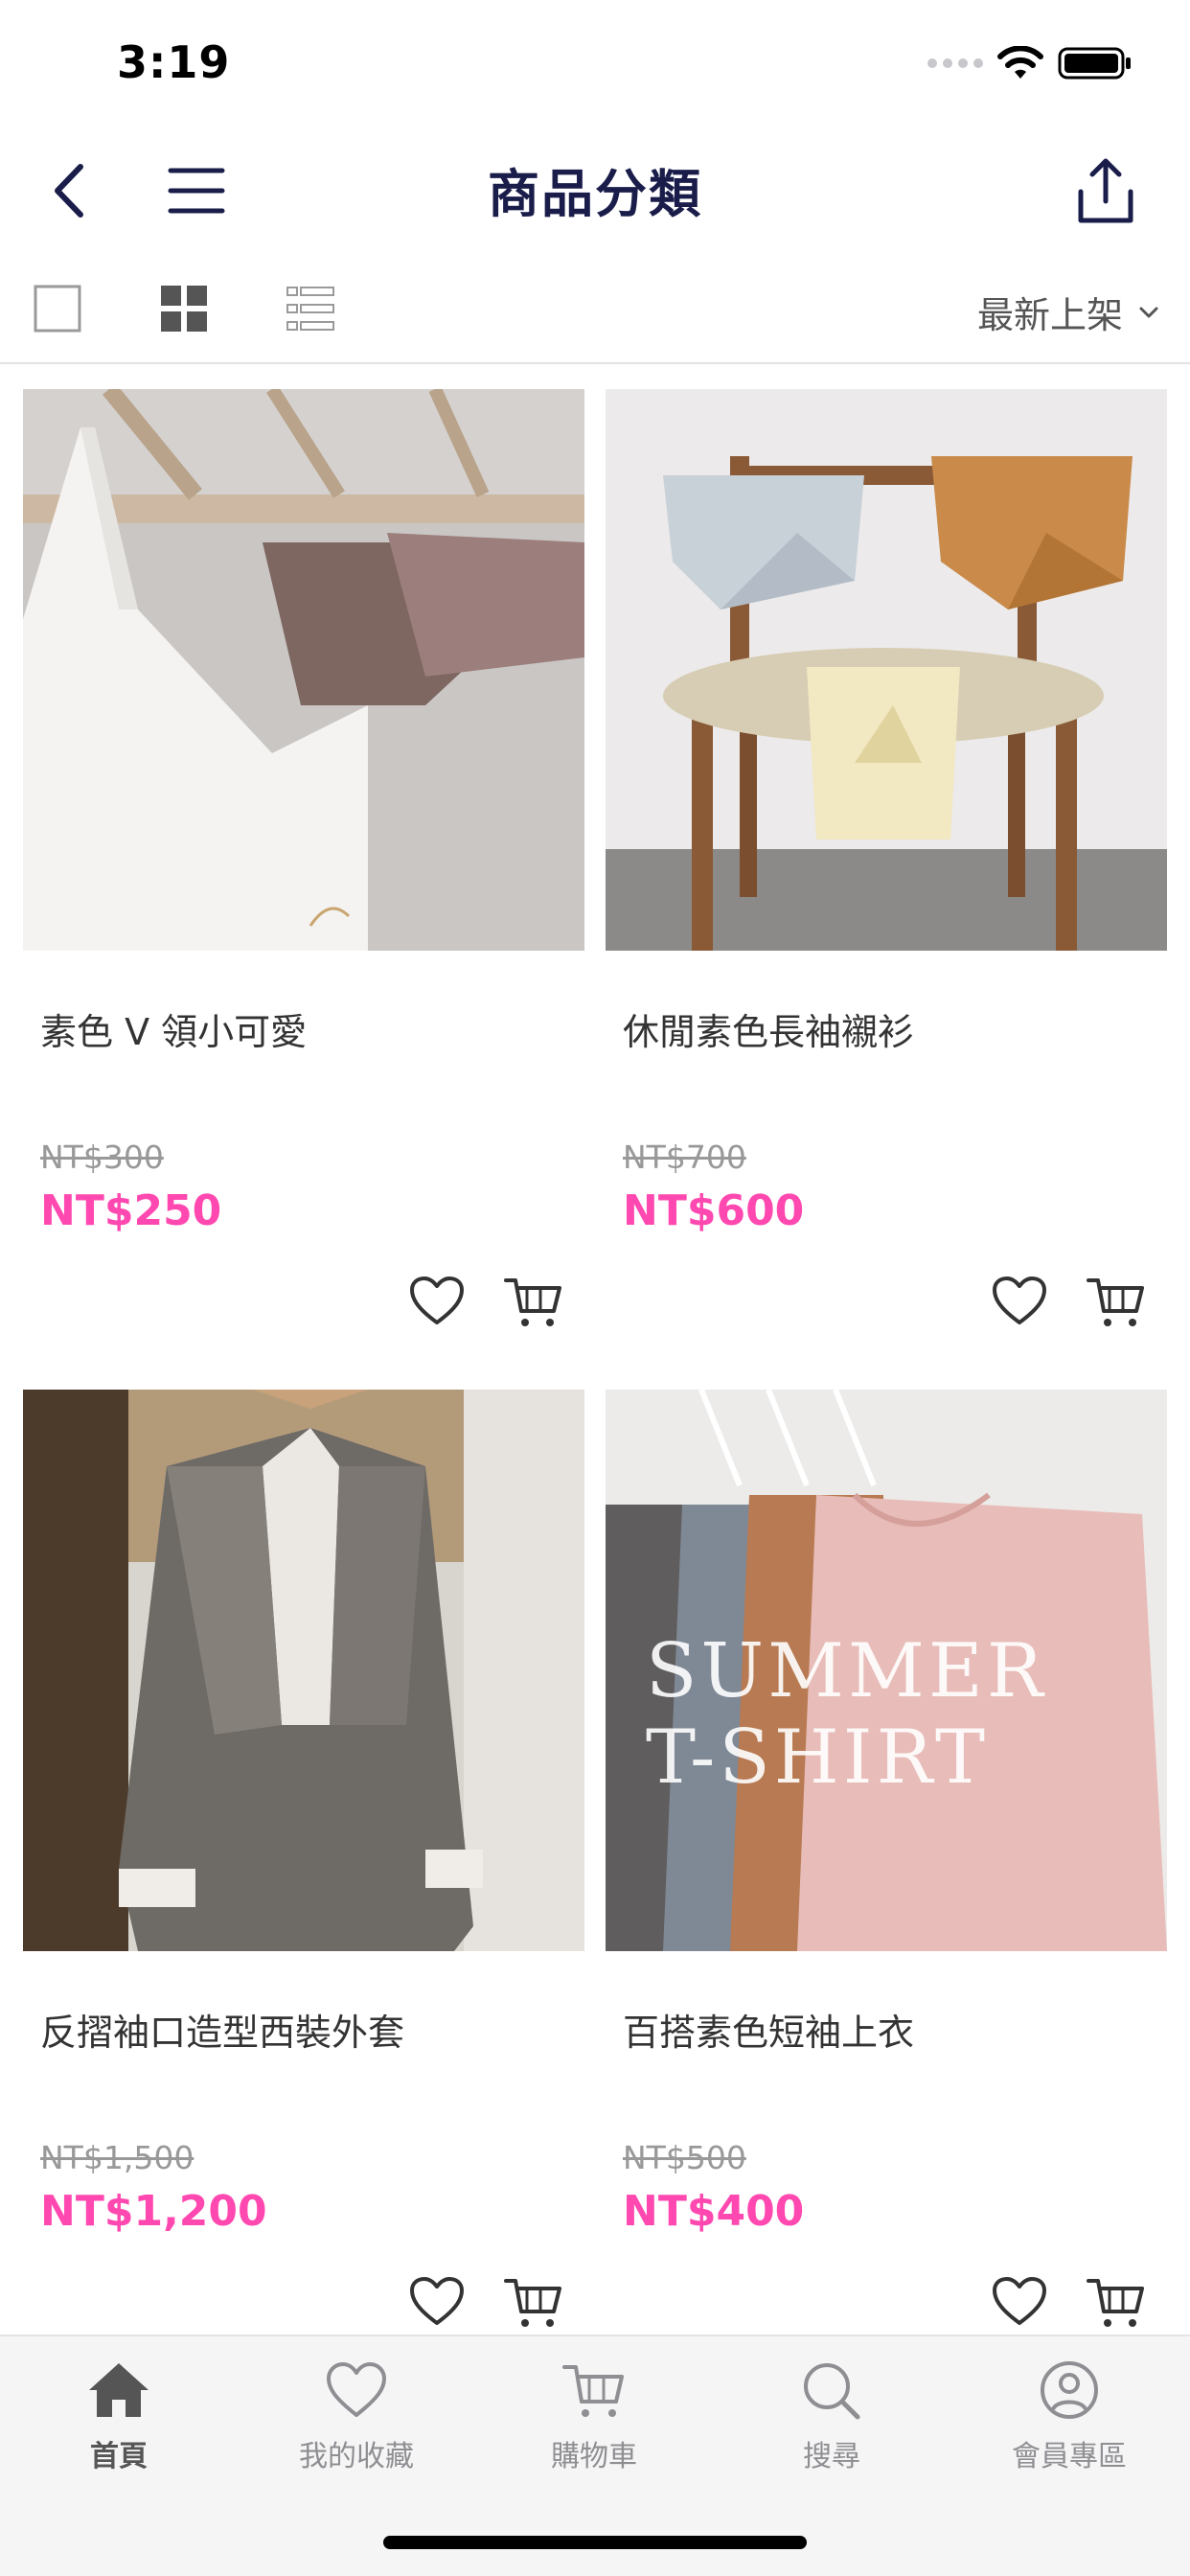 The width and height of the screenshot is (1190, 2576). What do you see at coordinates (595, 311) in the screenshot?
I see `view-toolbar: 最新上架` at bounding box center [595, 311].